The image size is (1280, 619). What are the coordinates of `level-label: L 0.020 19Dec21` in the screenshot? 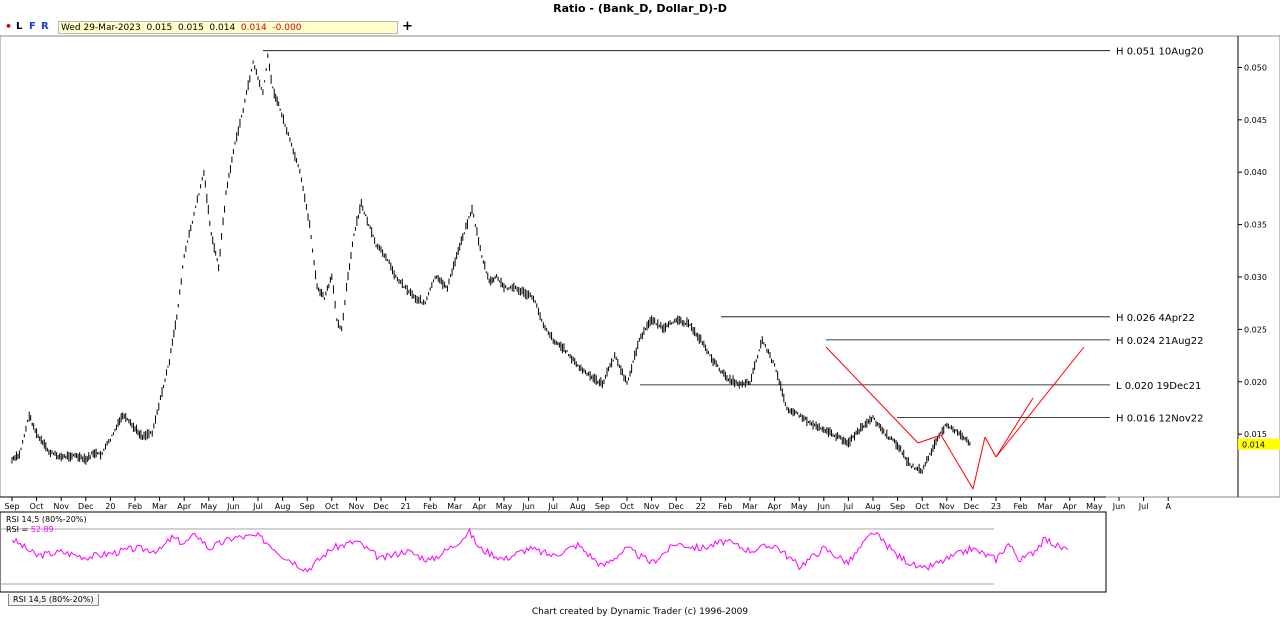 It's located at (1158, 386).